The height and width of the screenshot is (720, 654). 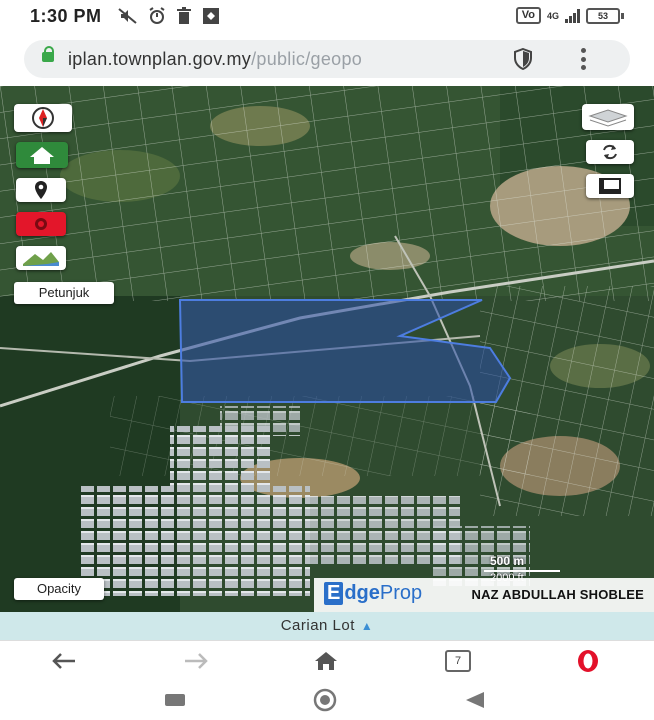 I want to click on forward-arrow-icon, so click(x=196, y=661).